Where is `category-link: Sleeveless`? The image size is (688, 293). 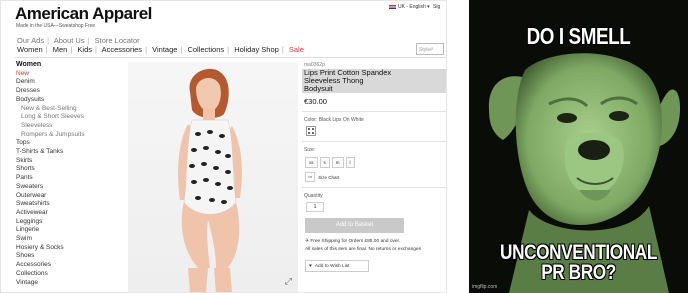 category-link: Sleeveless is located at coordinates (66, 126).